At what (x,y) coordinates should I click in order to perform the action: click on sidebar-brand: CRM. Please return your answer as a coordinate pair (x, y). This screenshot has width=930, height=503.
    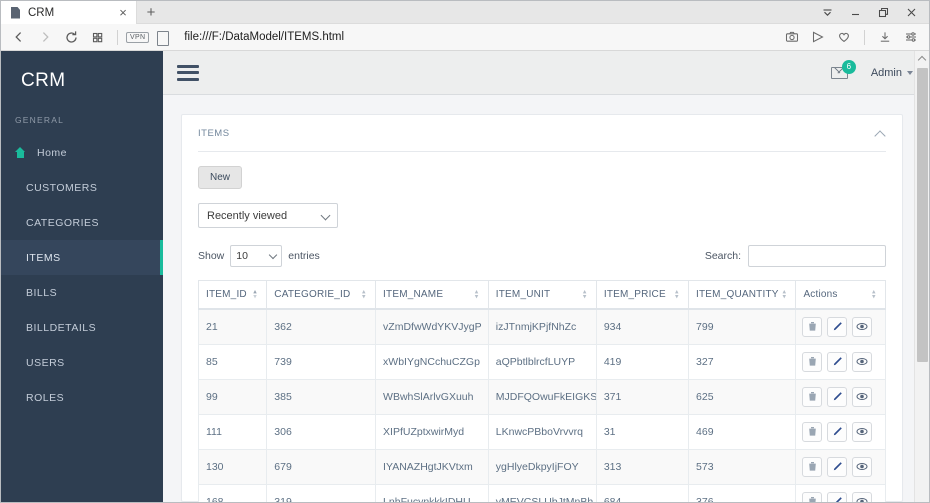
    Looking at the image, I should click on (82, 80).